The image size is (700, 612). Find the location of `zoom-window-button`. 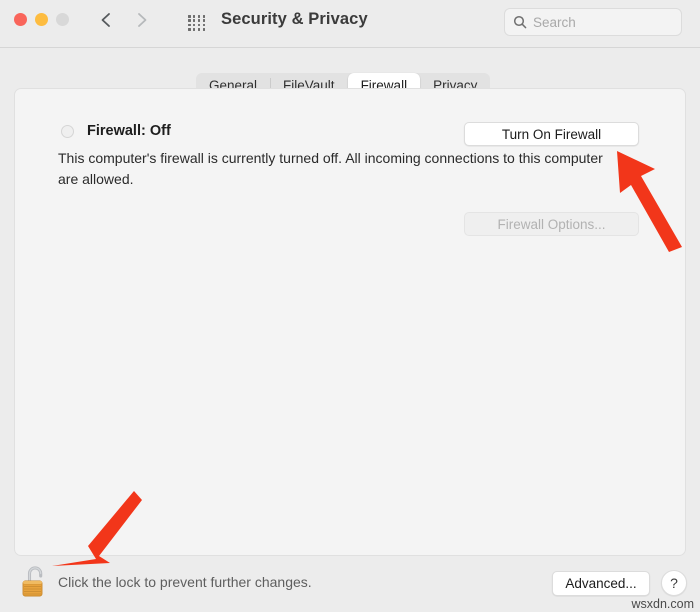

zoom-window-button is located at coordinates (62, 19).